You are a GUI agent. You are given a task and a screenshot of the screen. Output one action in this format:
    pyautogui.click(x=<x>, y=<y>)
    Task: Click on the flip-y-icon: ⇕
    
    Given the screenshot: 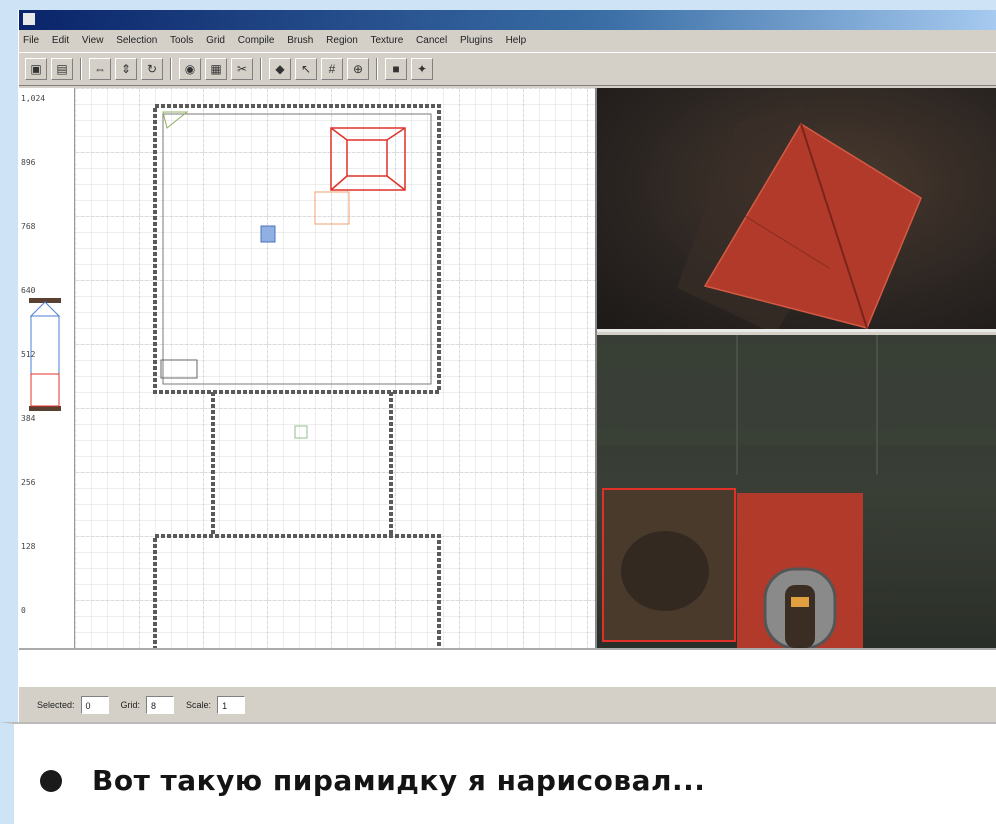 What is the action you would take?
    pyautogui.click(x=126, y=69)
    